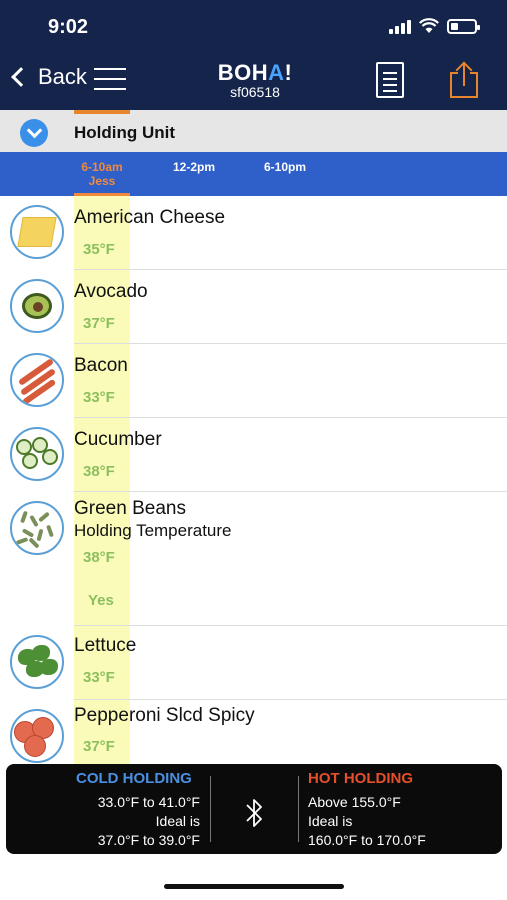 This screenshot has height=900, width=507. I want to click on battery-icon, so click(463, 26).